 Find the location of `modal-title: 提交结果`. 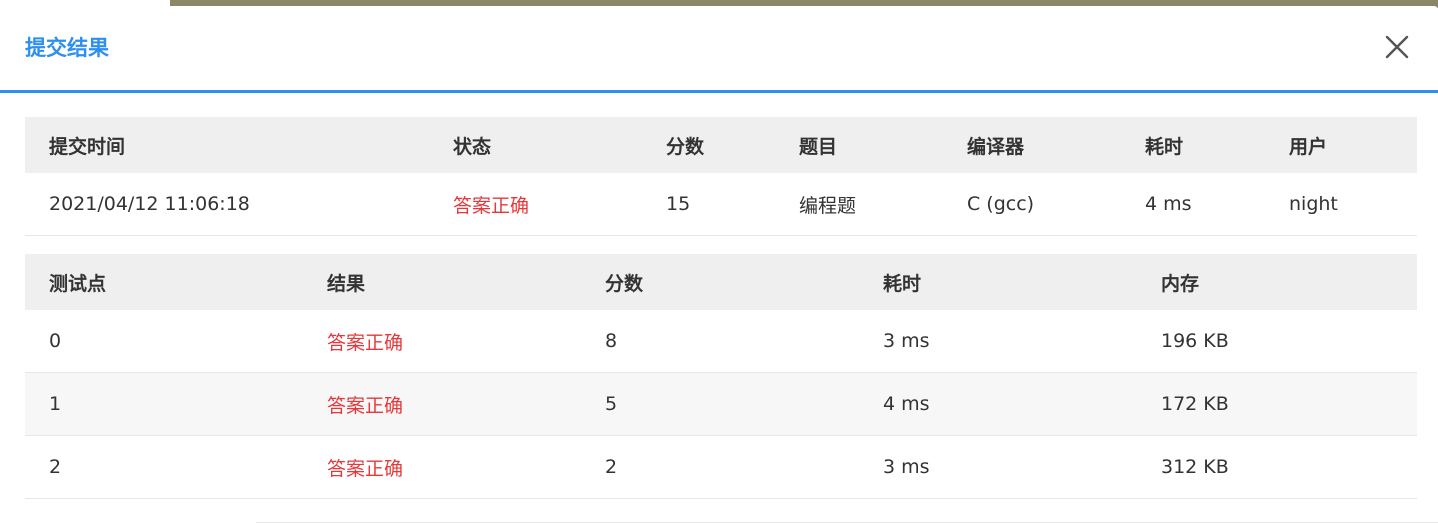

modal-title: 提交结果 is located at coordinates (67, 48).